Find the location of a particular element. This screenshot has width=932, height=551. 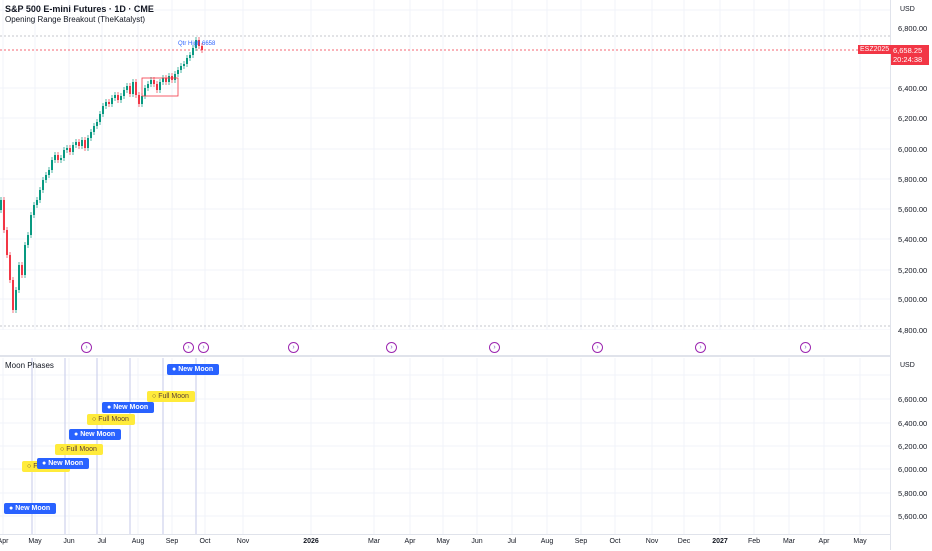

time-tick-label: Feb is located at coordinates (754, 541).